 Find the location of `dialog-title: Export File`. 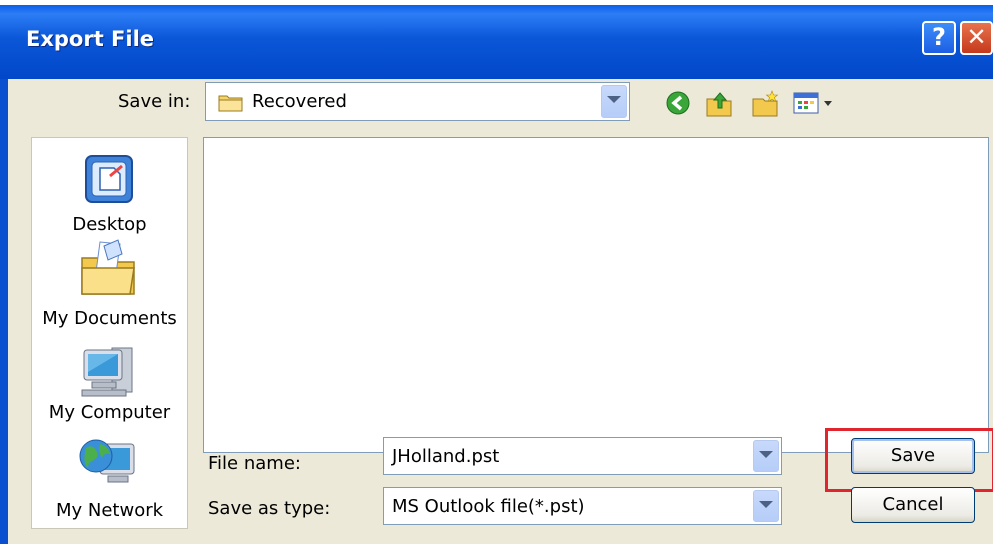

dialog-title: Export File is located at coordinates (90, 39).